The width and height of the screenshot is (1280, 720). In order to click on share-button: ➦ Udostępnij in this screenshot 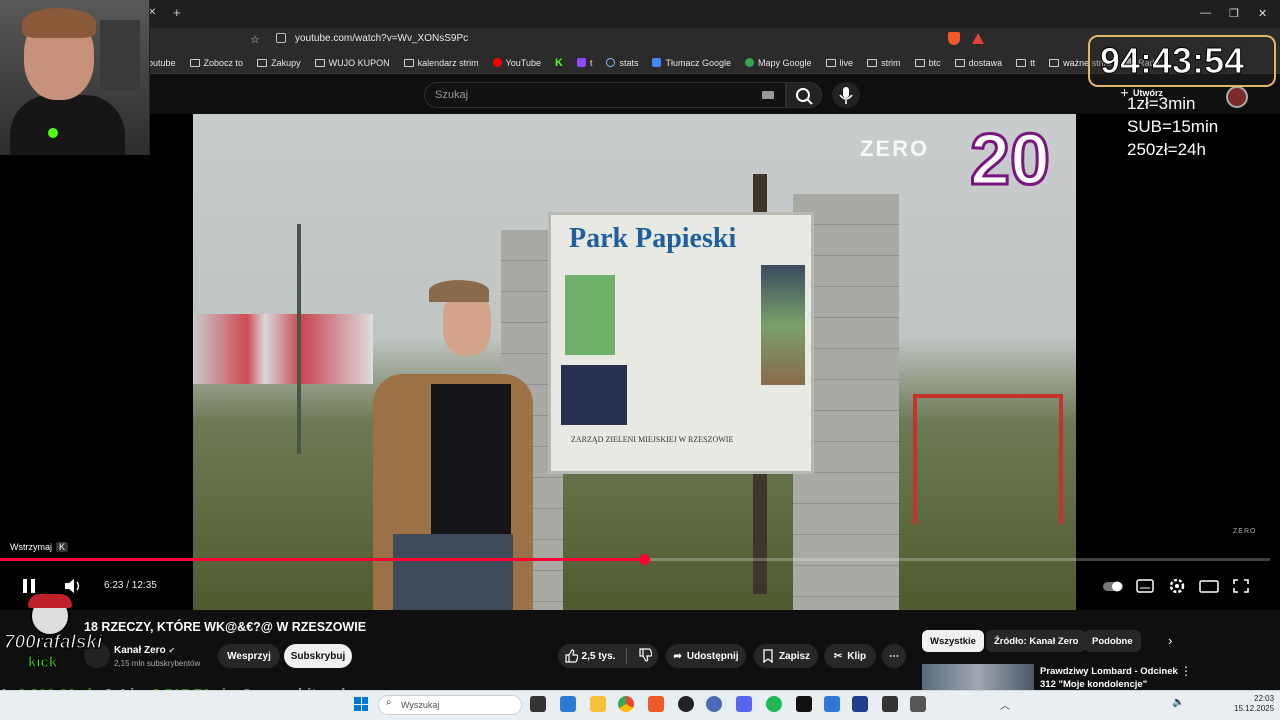, I will do `click(706, 656)`.